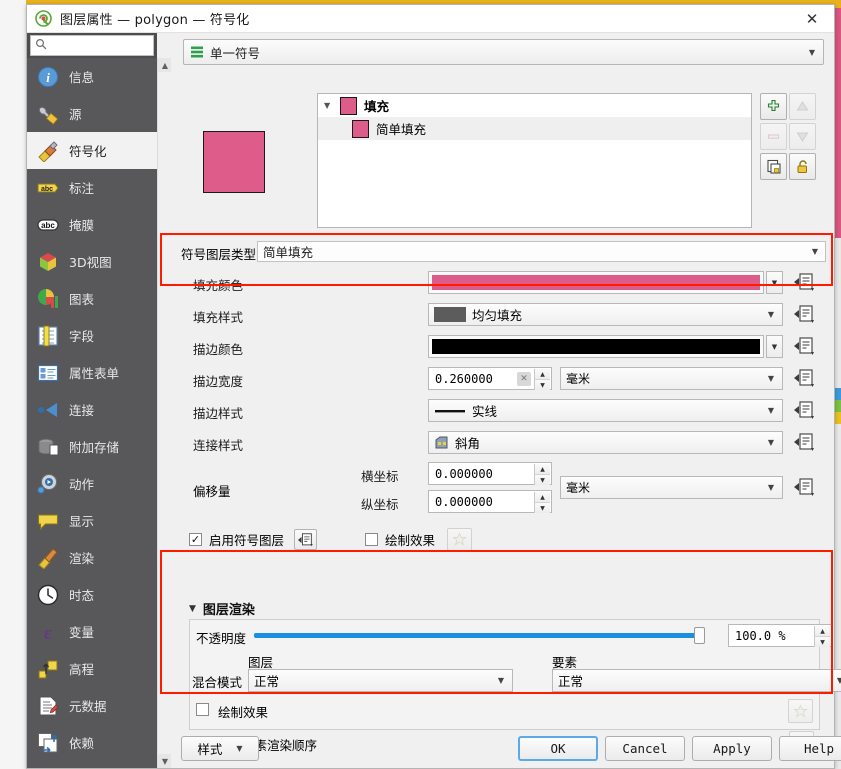 This screenshot has width=841, height=769. I want to click on sidebar-item-17: 高程, so click(92, 668).